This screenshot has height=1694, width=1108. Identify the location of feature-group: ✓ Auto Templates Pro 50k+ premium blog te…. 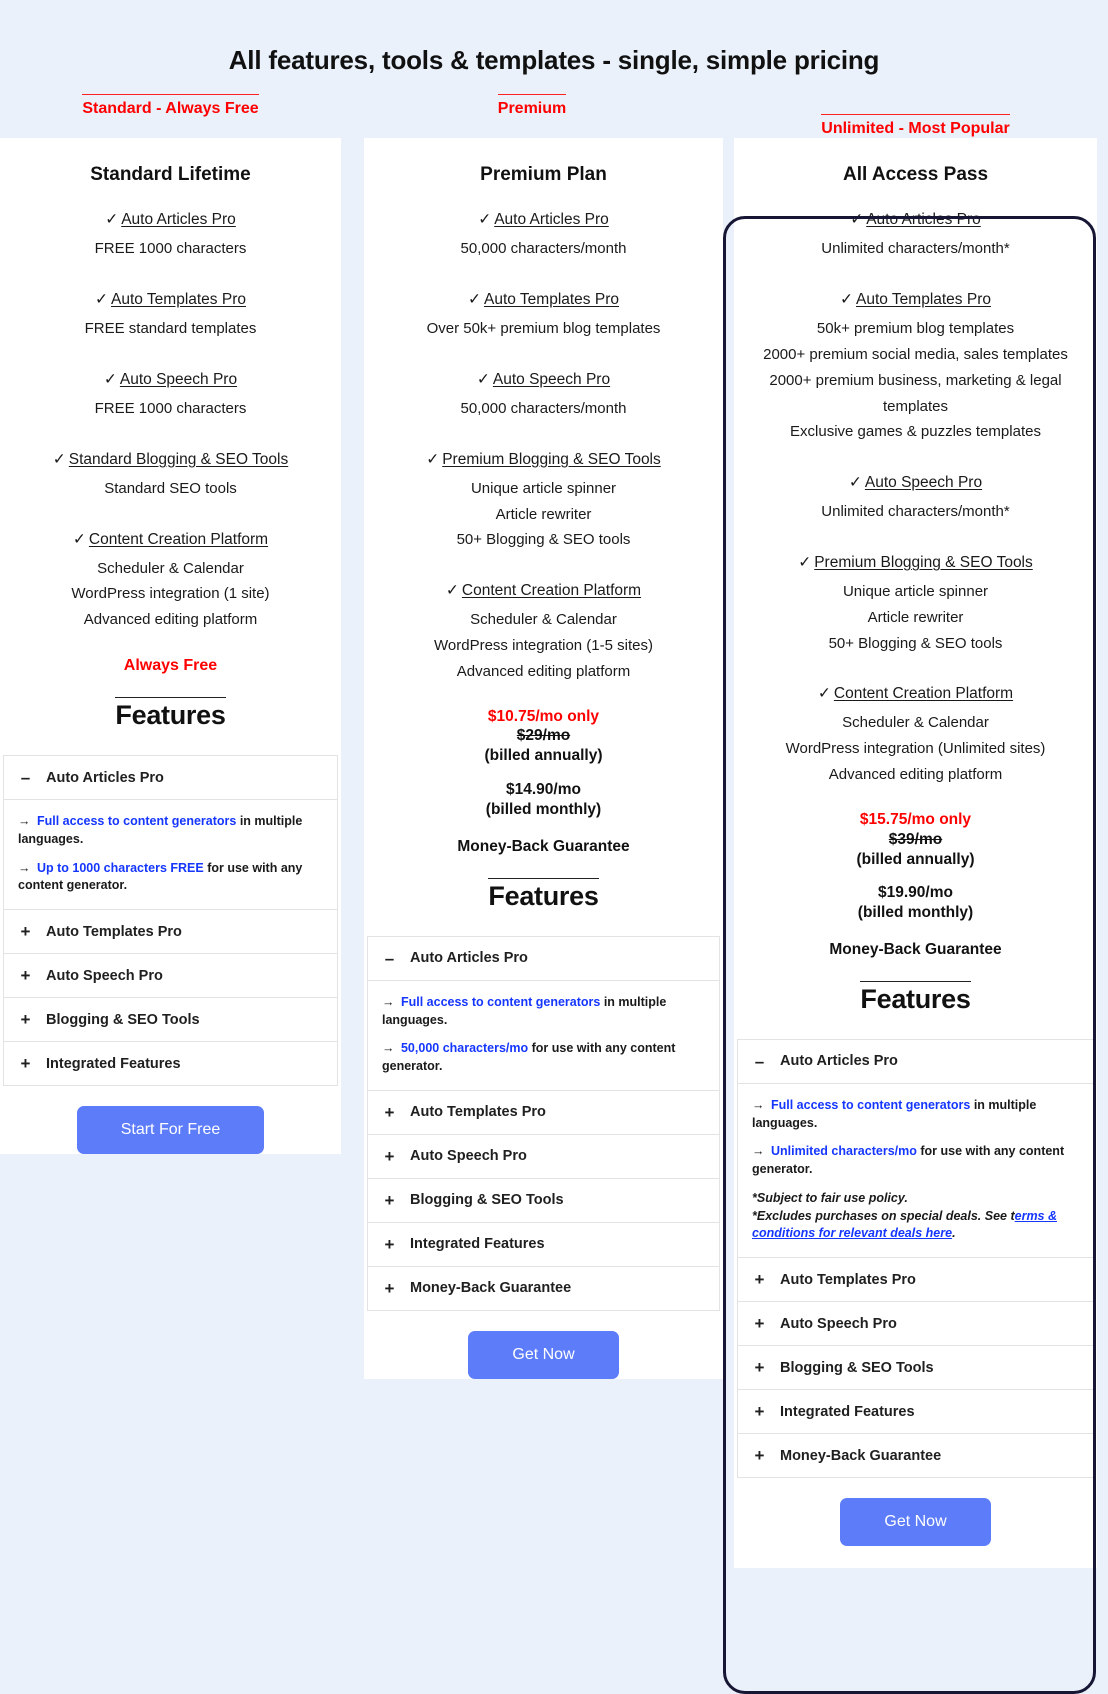
(915, 366).